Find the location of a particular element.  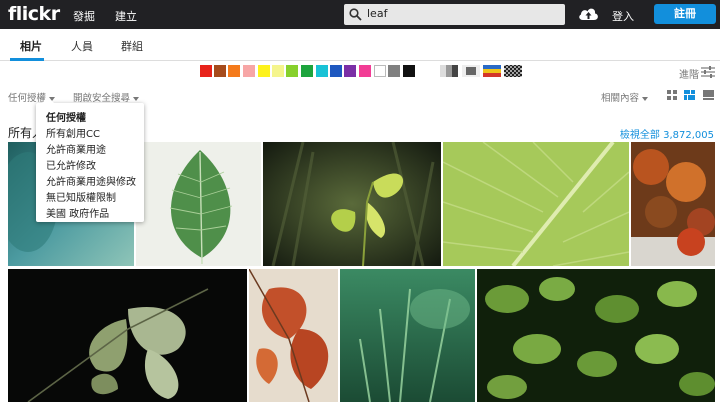

top-navigation-bar: flickr 發掘 建立 leaf 登入 註冊 is located at coordinates (360, 14).